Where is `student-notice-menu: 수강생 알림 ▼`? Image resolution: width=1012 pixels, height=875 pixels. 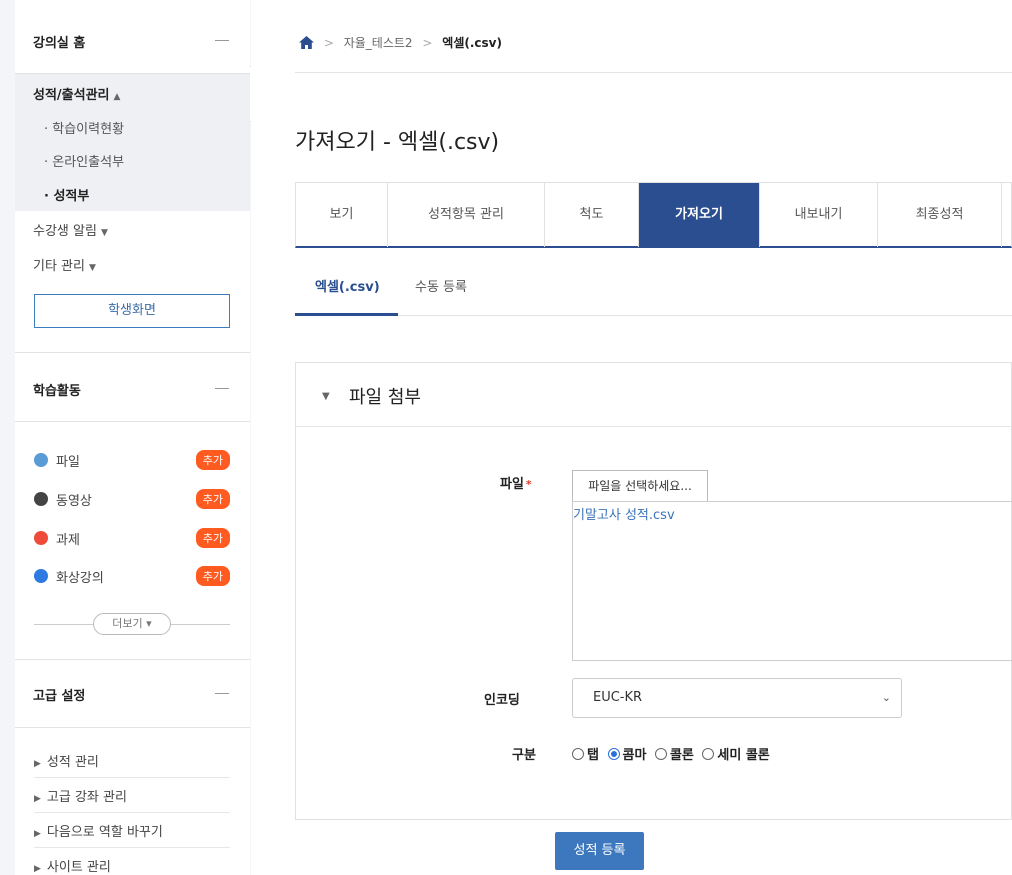 student-notice-menu: 수강생 알림 ▼ is located at coordinates (70, 229).